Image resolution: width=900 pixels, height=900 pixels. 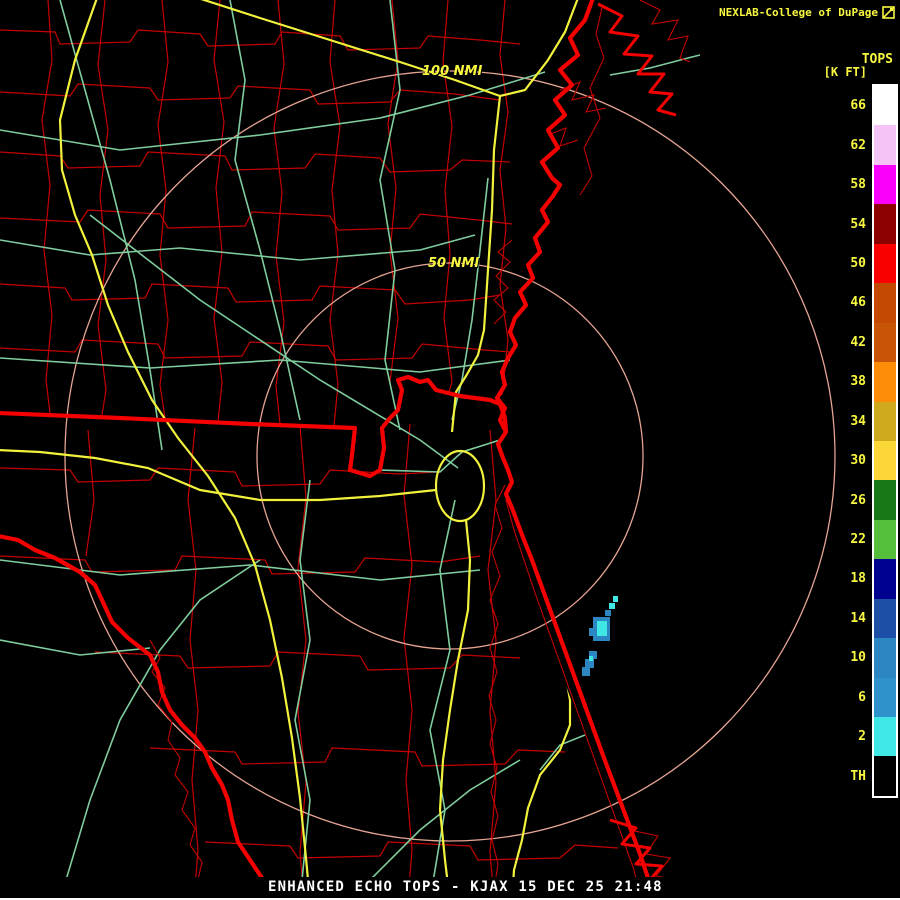 I want to click on range-label-50nmi: 50 NMI, so click(x=454, y=263).